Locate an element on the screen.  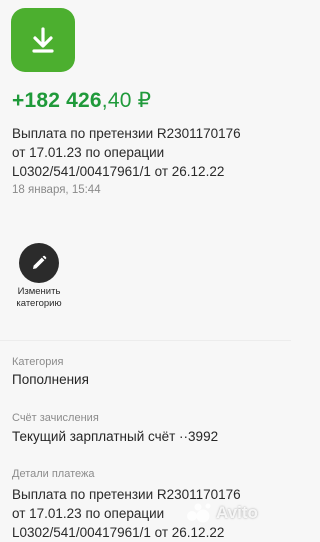
transaction-amount: +182 426,40 ₽ is located at coordinates (81, 100).